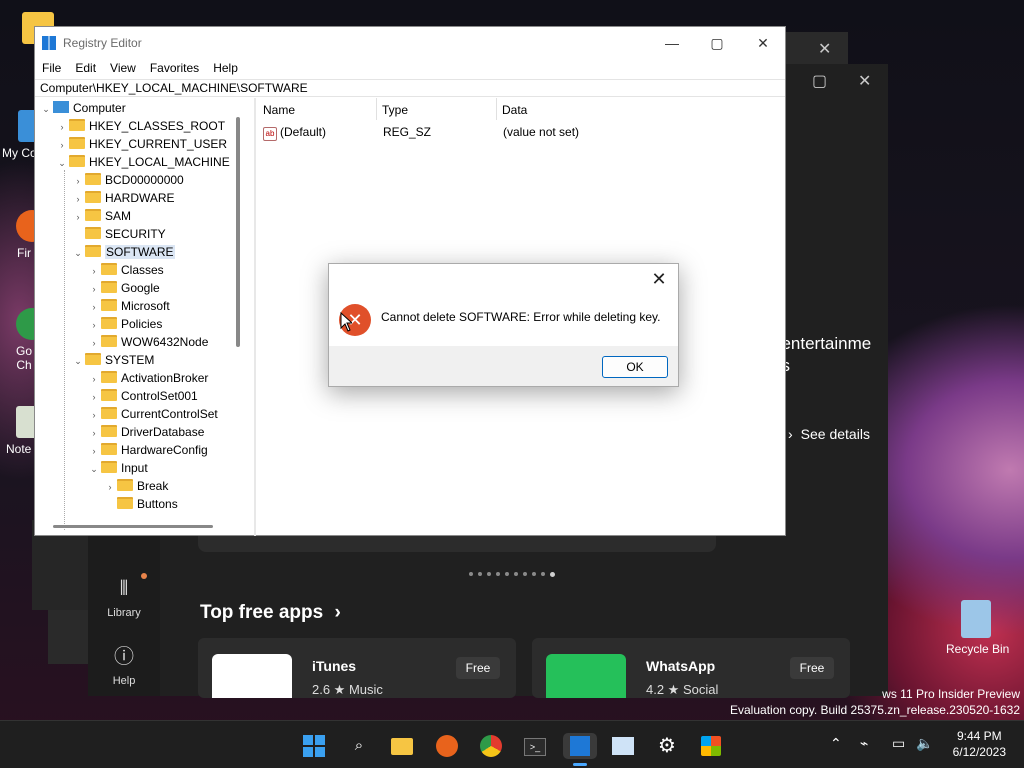 The height and width of the screenshot is (768, 1024). I want to click on tree-node: › HKEY_CURRENT_USER, so click(141, 144).